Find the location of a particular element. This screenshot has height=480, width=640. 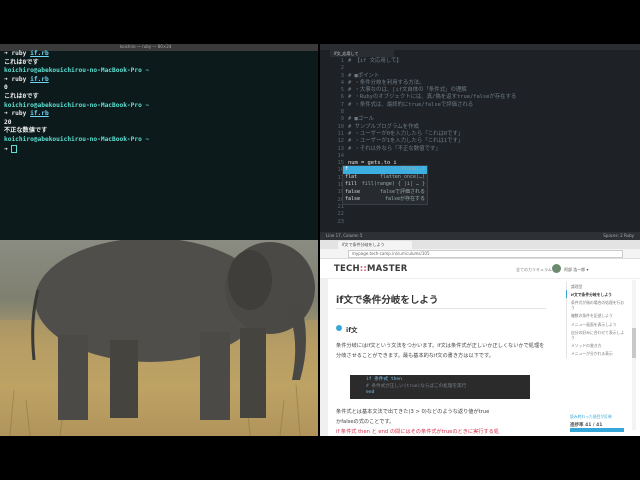

avatar is located at coordinates (556, 268).